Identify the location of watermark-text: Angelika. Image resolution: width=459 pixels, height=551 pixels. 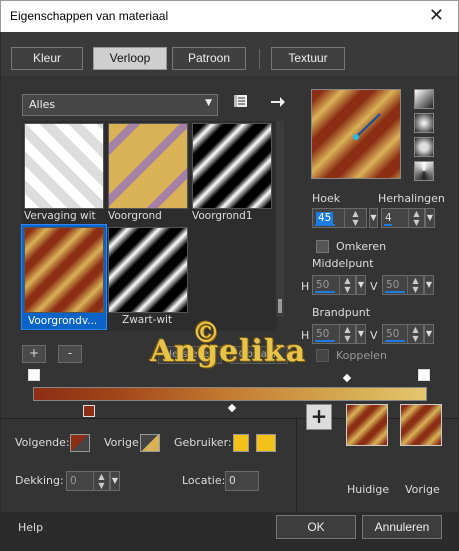
(228, 351).